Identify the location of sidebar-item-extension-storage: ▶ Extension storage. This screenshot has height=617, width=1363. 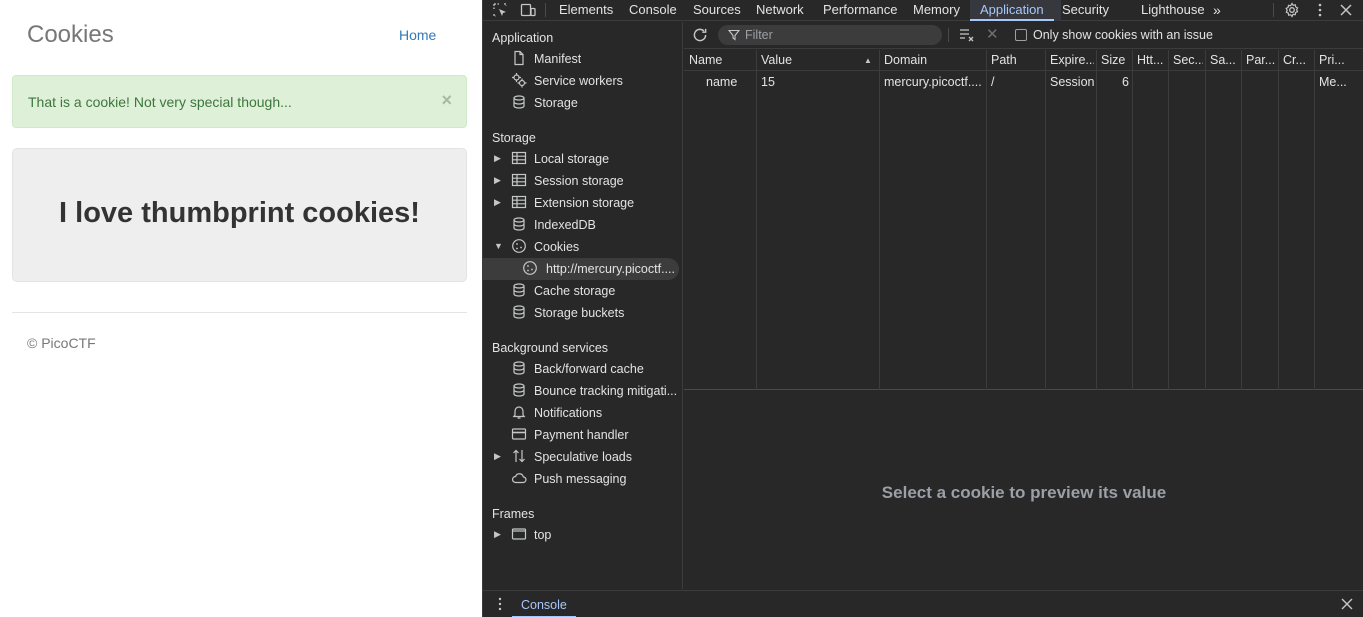
(582, 203).